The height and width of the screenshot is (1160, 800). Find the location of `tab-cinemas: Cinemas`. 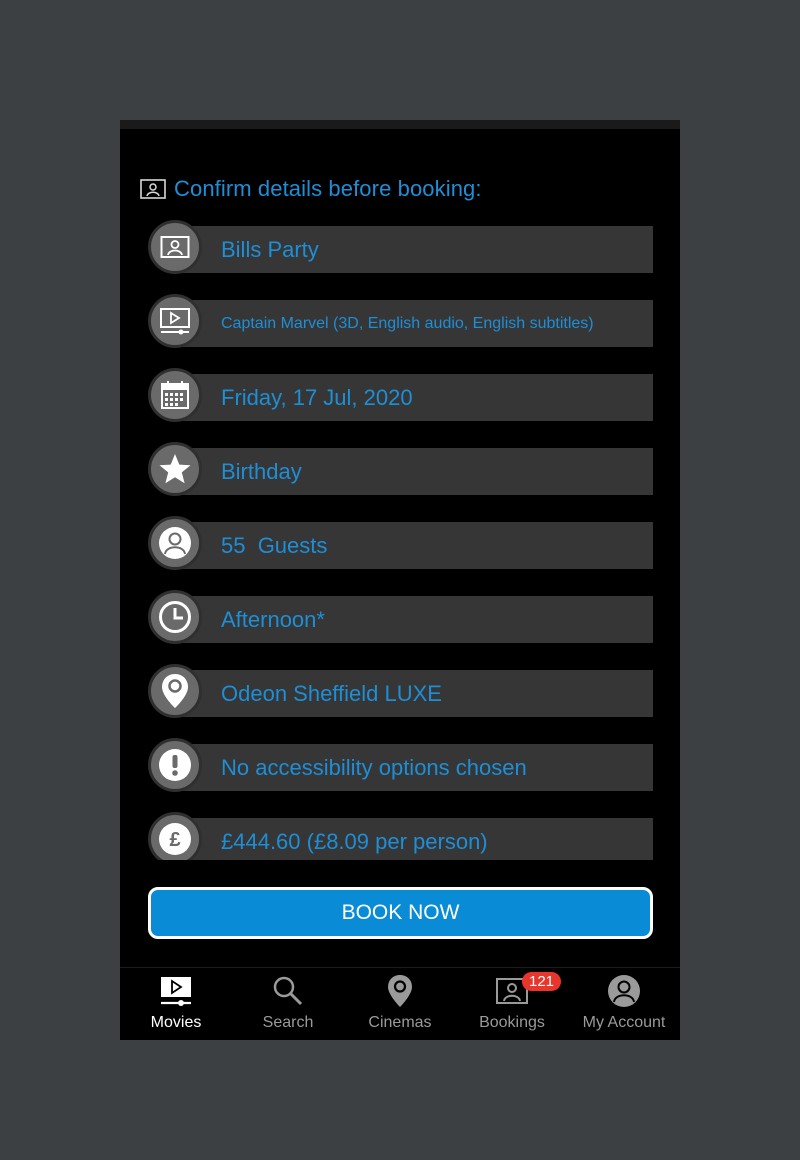

tab-cinemas: Cinemas is located at coordinates (400, 1004).